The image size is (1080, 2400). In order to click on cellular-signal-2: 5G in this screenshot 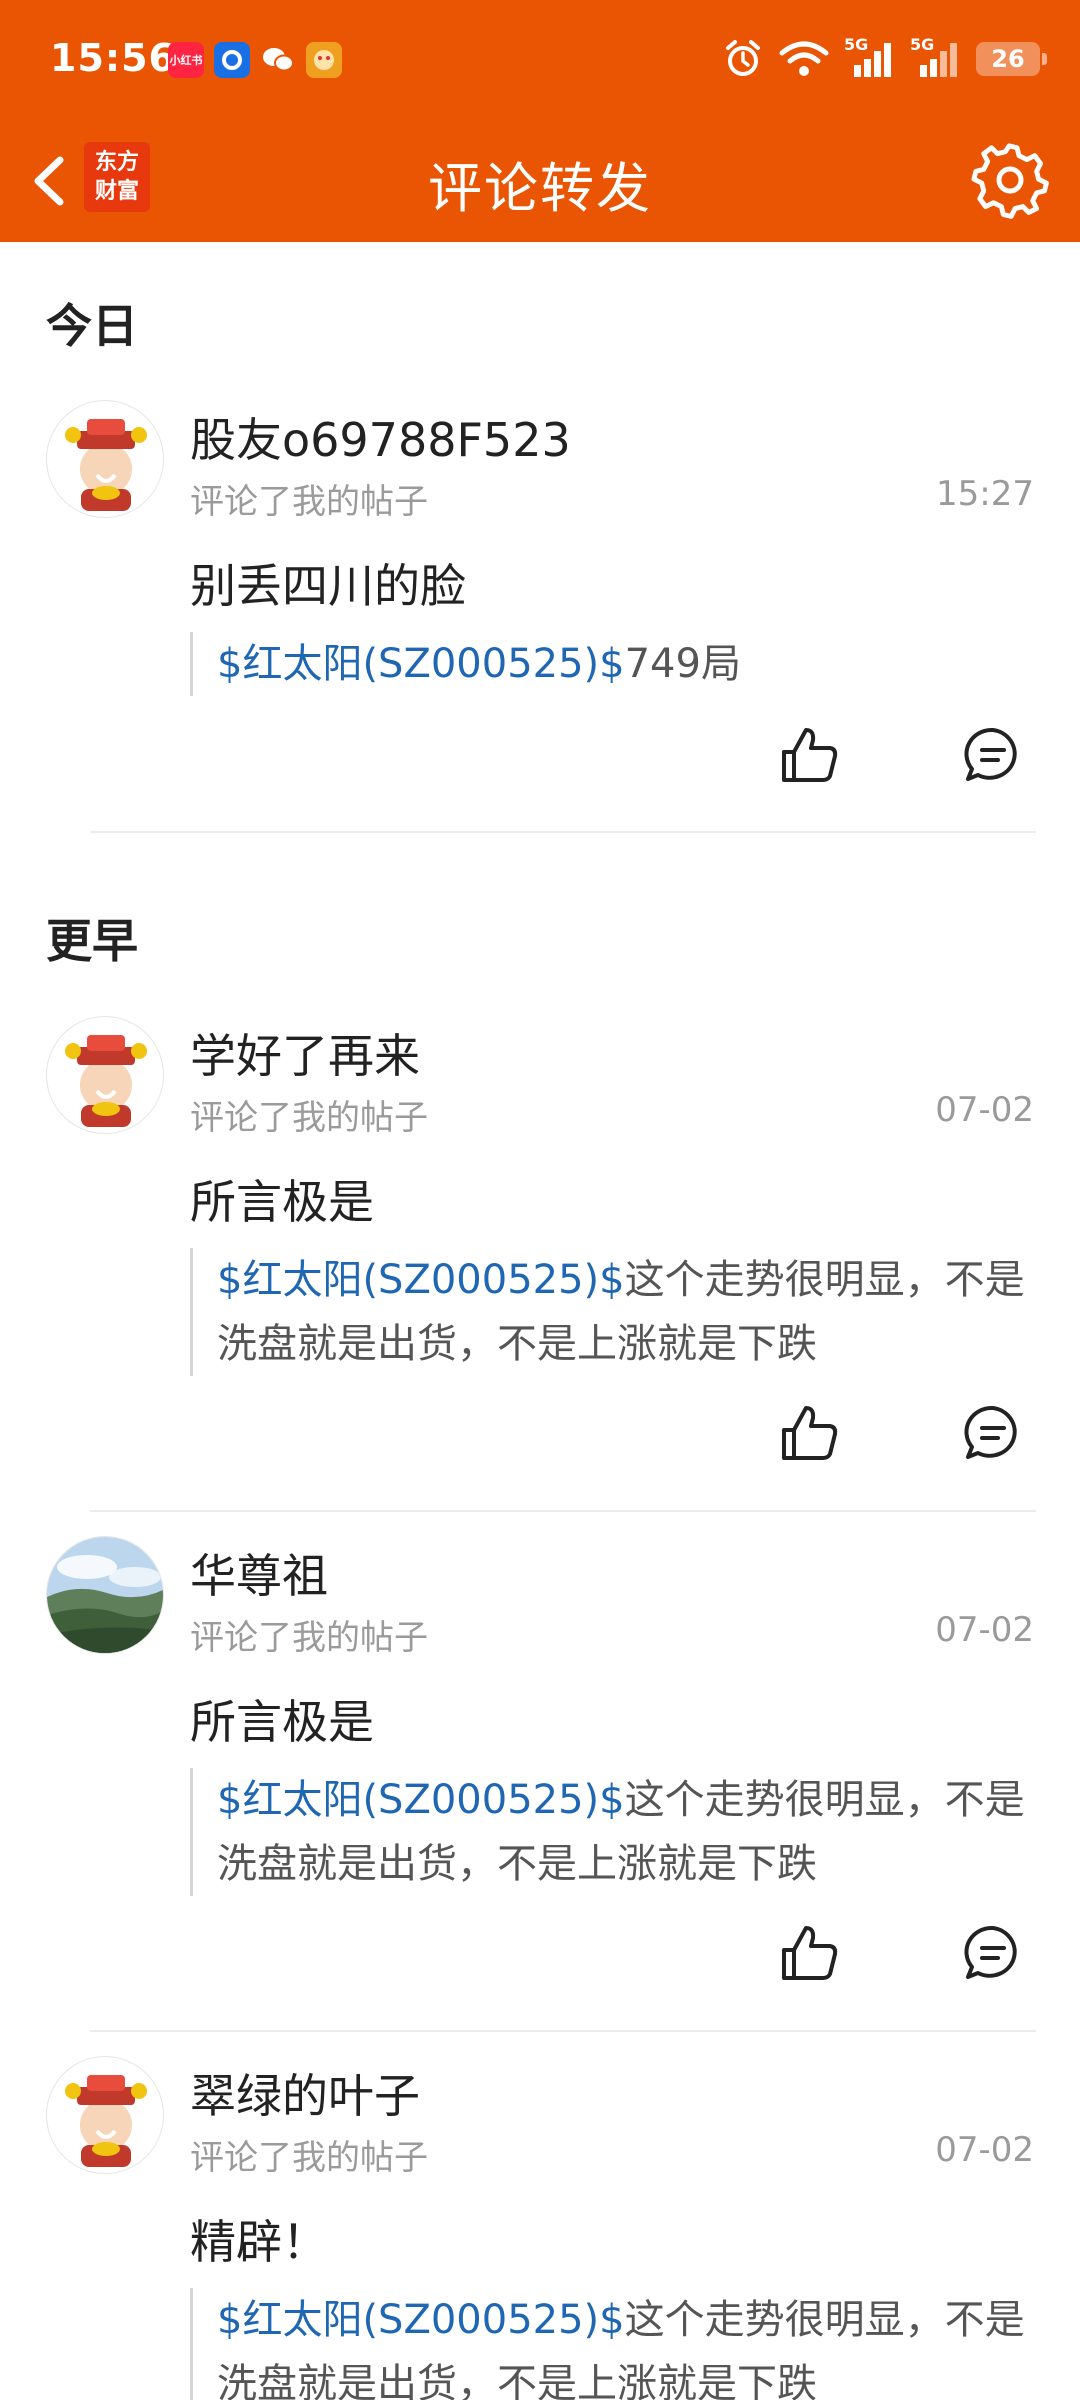, I will do `click(936, 57)`.